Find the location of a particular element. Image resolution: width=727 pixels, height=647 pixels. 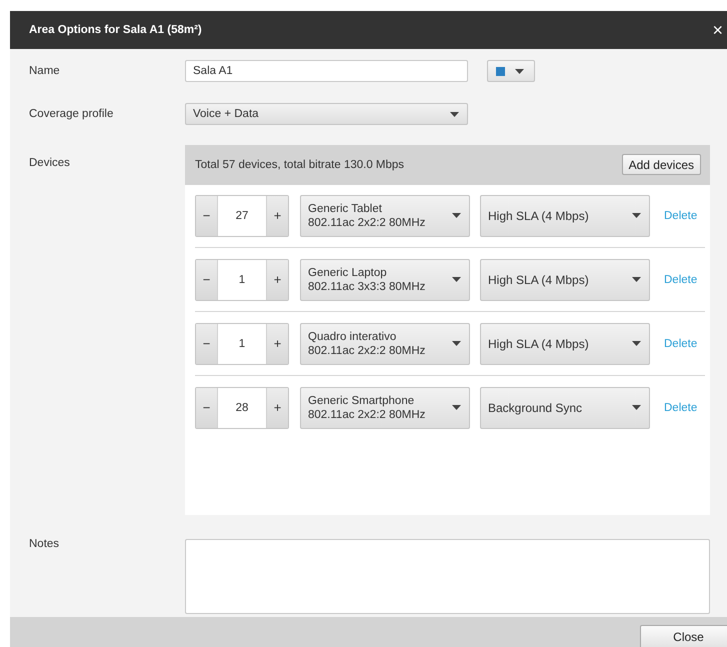

close-button: Close is located at coordinates (683, 636).